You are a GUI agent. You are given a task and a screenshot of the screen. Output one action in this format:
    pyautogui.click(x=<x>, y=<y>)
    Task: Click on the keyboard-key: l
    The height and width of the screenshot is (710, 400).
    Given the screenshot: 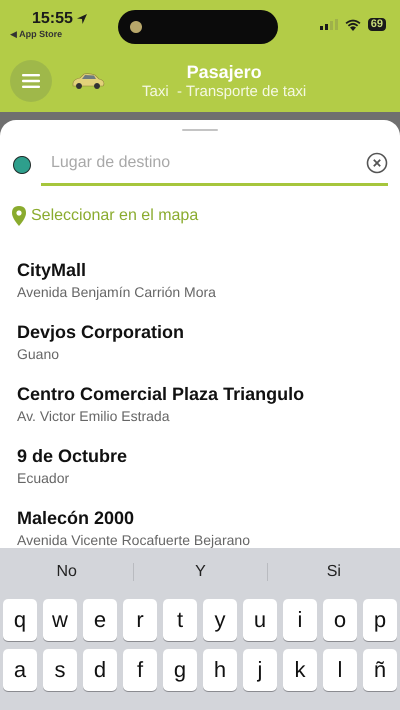 What is the action you would take?
    pyautogui.click(x=340, y=670)
    